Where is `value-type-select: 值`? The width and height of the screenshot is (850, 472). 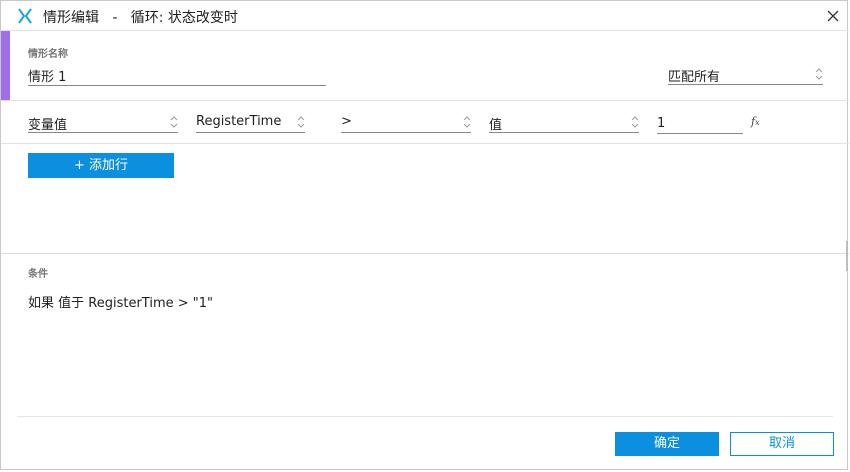
value-type-select: 值 is located at coordinates (564, 123).